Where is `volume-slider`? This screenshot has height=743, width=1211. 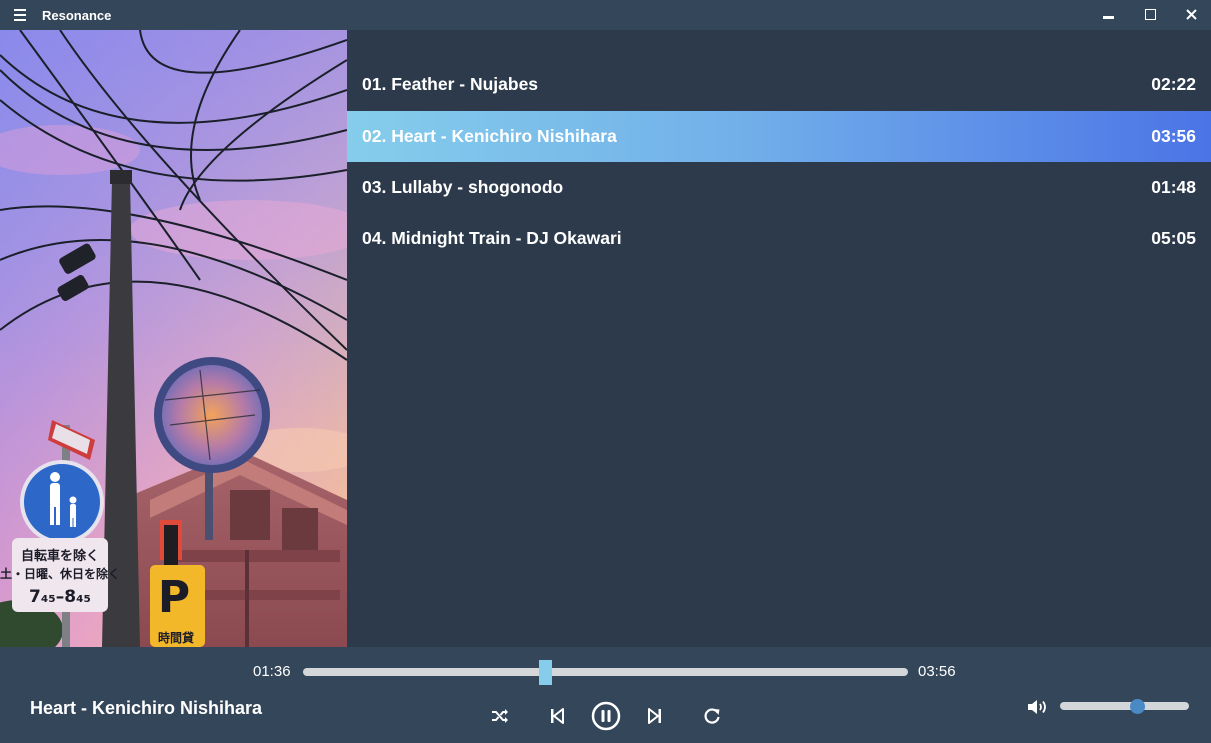
volume-slider is located at coordinates (1124, 706).